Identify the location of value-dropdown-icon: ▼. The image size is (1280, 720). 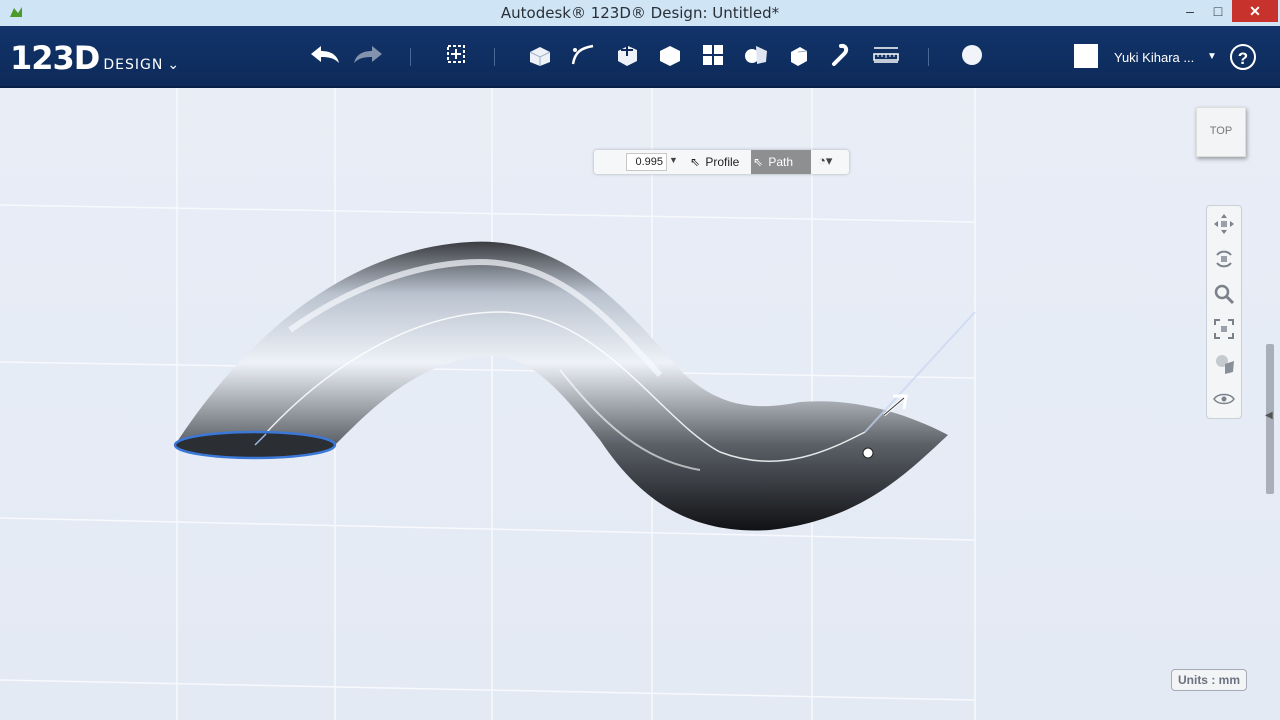
(673, 160).